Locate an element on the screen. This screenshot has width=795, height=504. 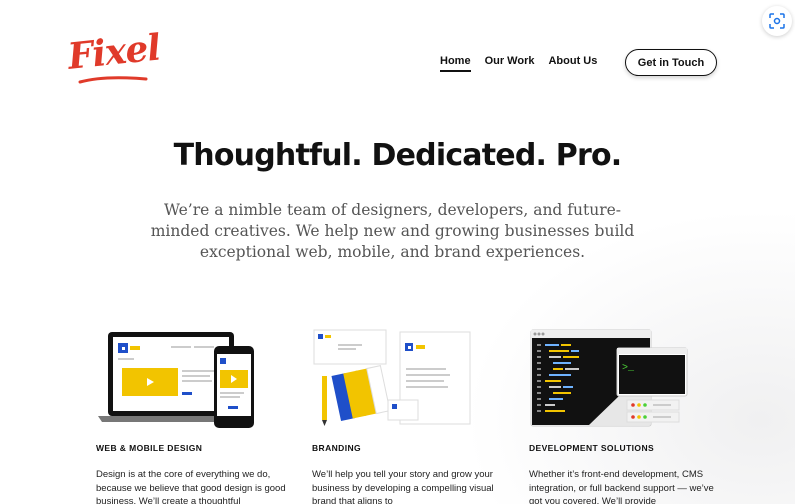
code-editor-illustration: >_ is located at coordinates (629, 378).